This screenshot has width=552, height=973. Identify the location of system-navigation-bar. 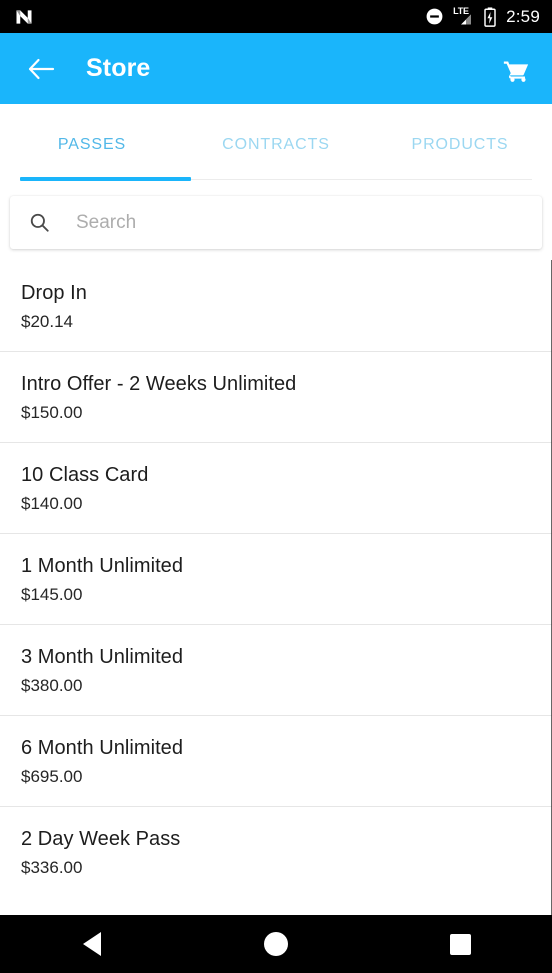
(276, 944).